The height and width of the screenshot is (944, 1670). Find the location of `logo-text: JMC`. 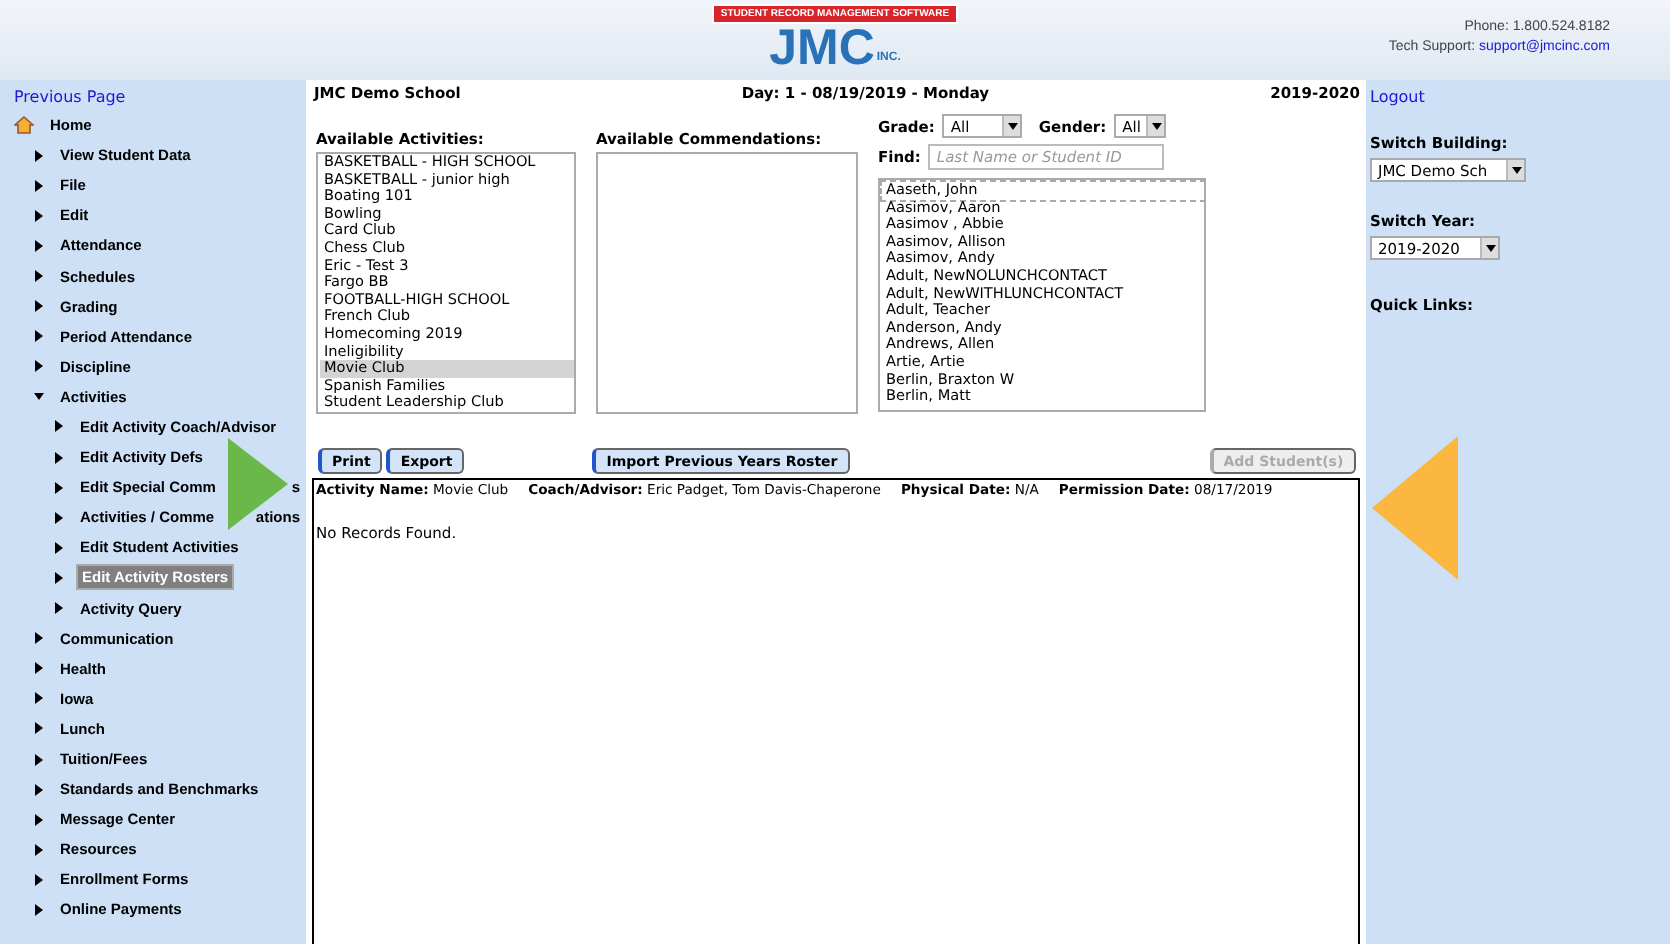

logo-text: JMC is located at coordinates (822, 49).